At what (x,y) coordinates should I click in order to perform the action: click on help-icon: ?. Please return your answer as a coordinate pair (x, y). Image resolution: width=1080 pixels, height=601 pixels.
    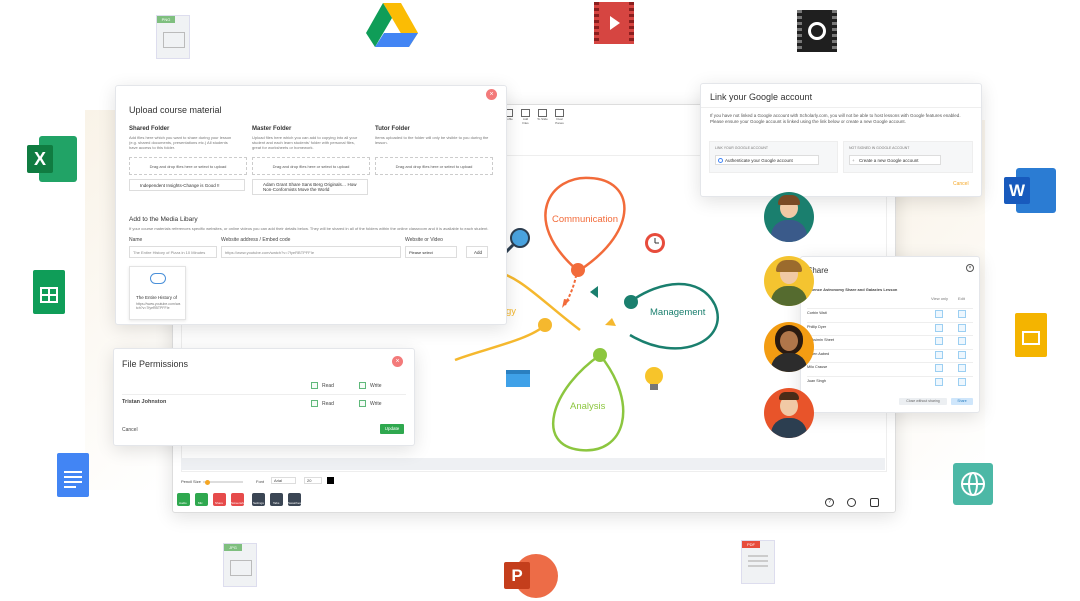
    Looking at the image, I should click on (829, 502).